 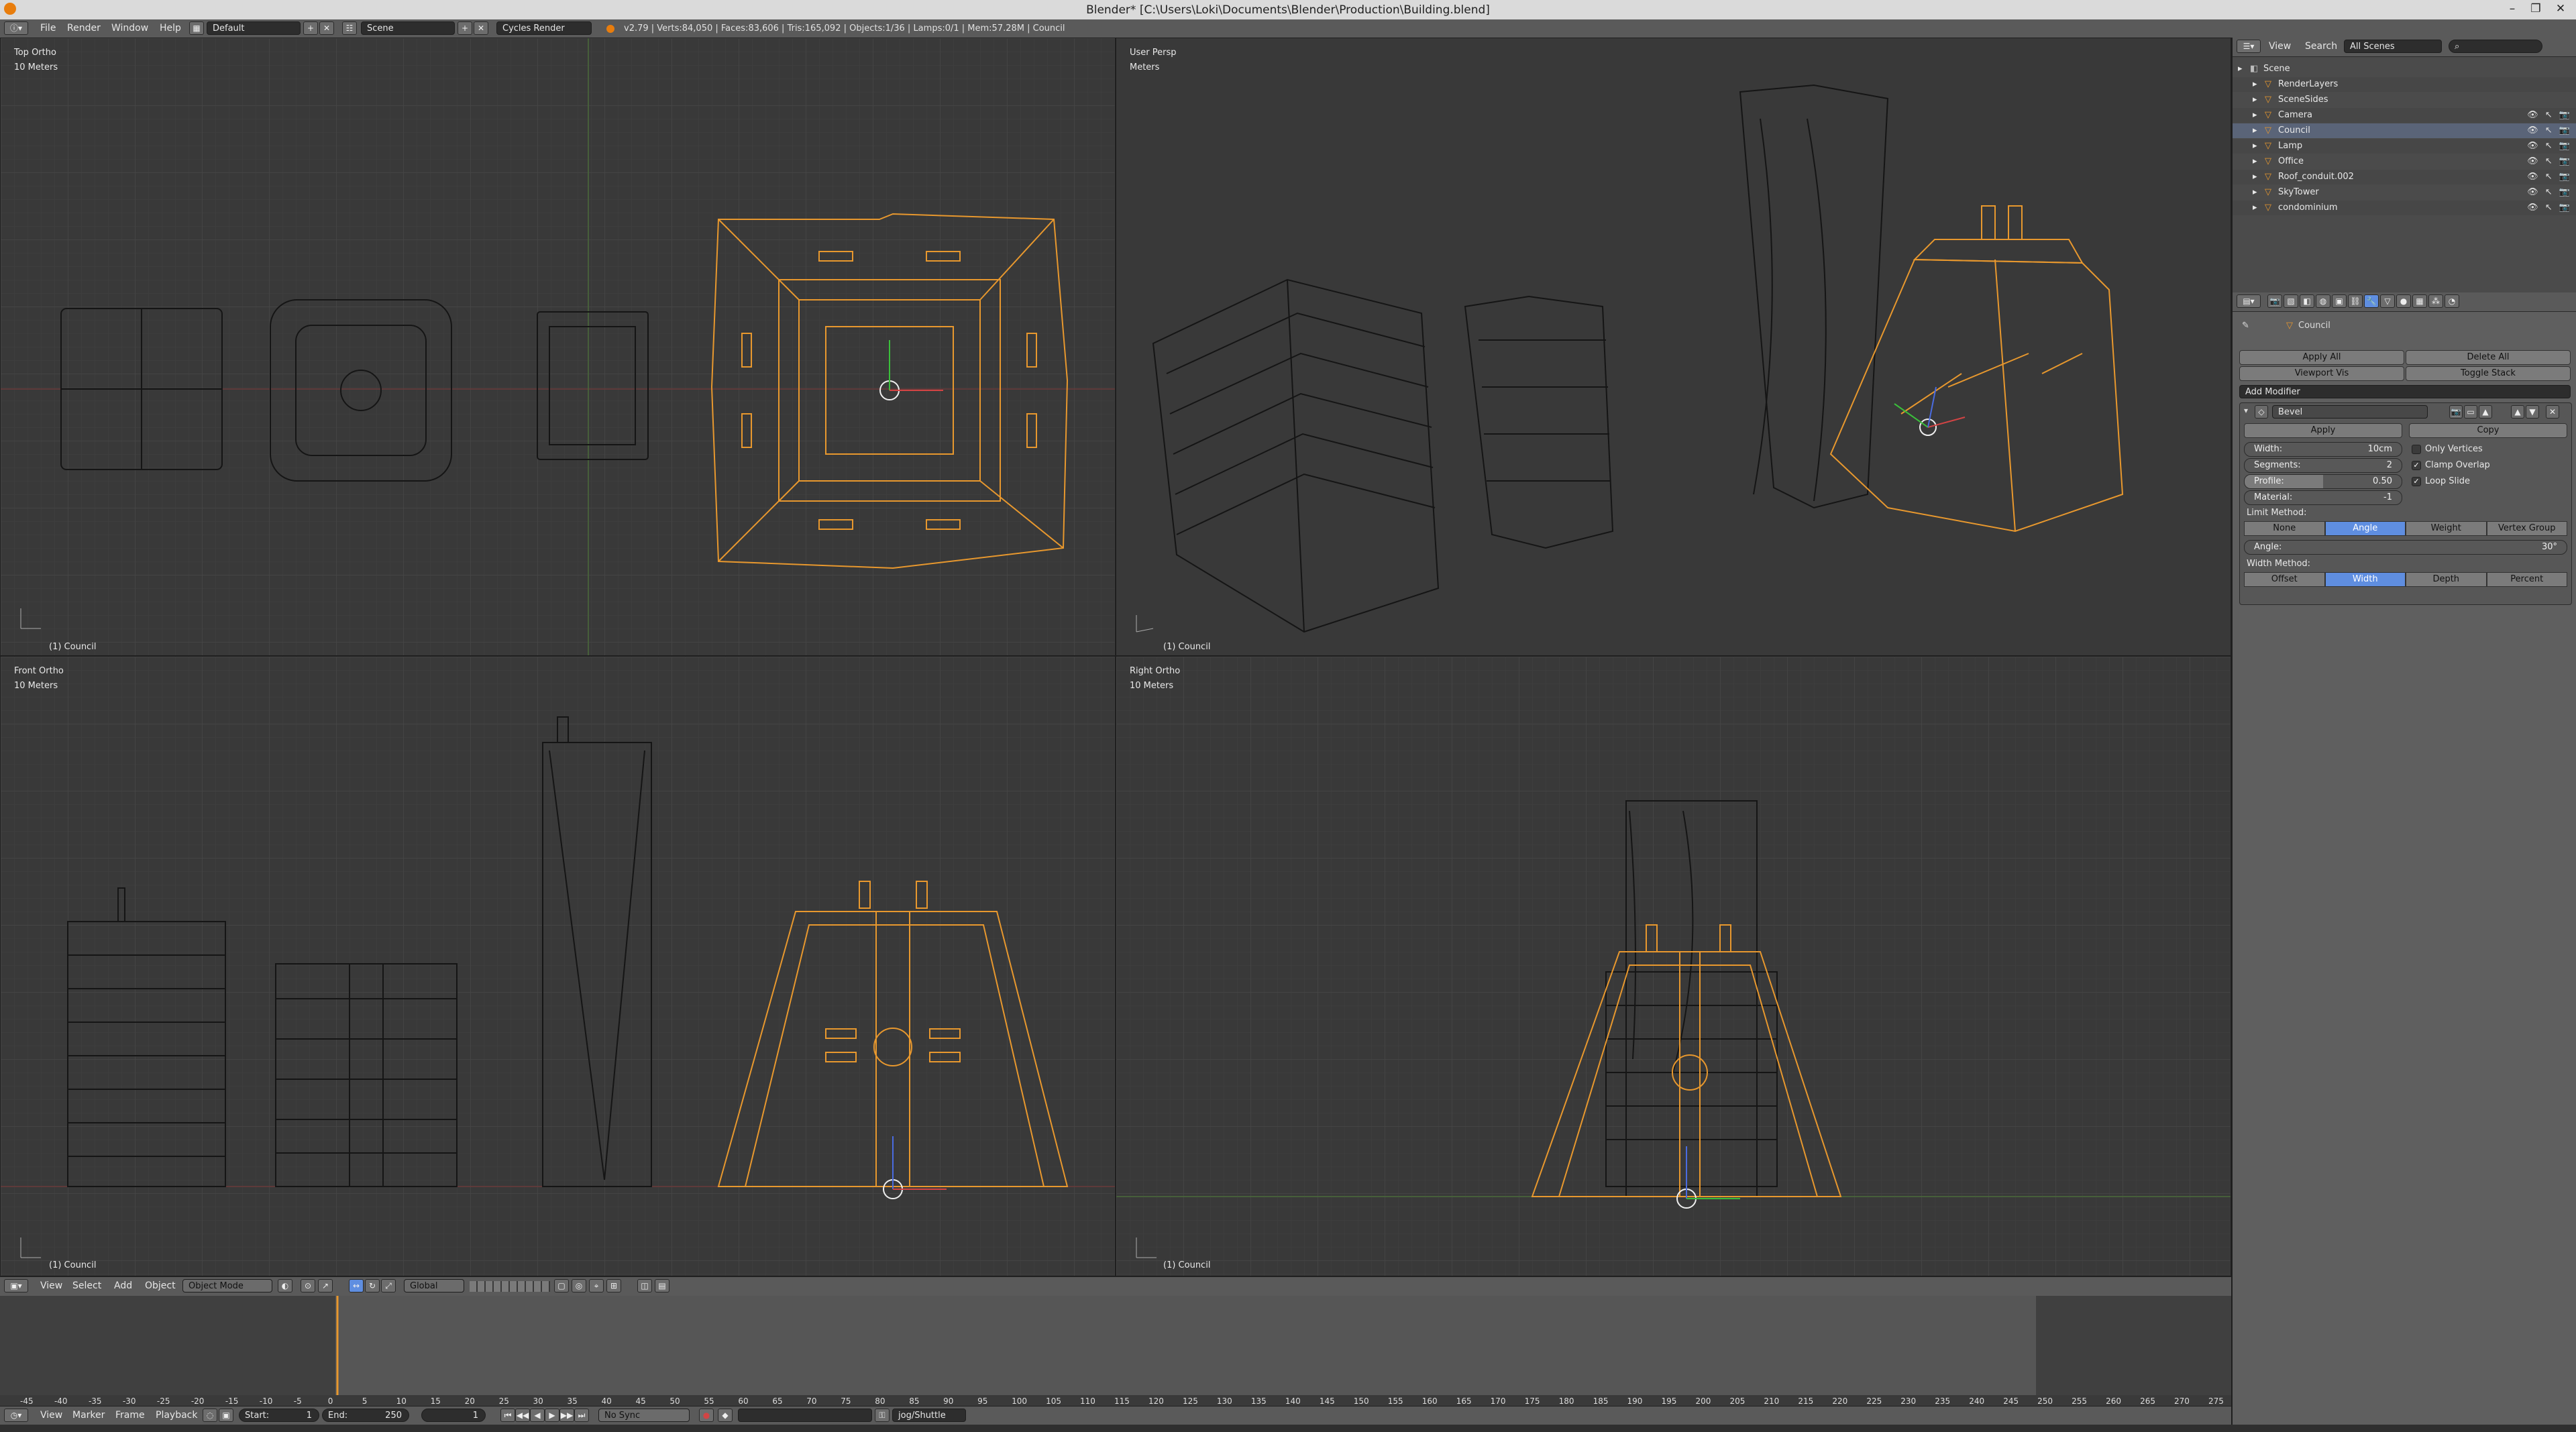 I want to click on only-vertices-checkbox, so click(x=2416, y=449).